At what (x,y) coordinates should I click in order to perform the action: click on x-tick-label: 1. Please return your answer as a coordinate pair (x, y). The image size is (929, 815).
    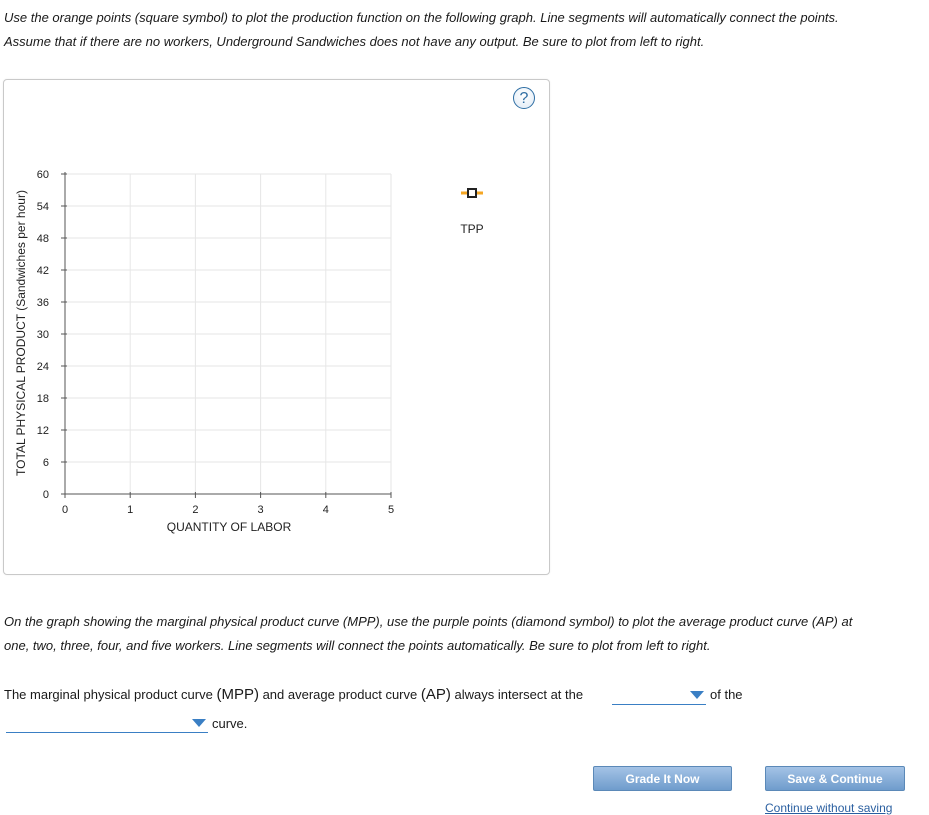
    Looking at the image, I should click on (130, 510).